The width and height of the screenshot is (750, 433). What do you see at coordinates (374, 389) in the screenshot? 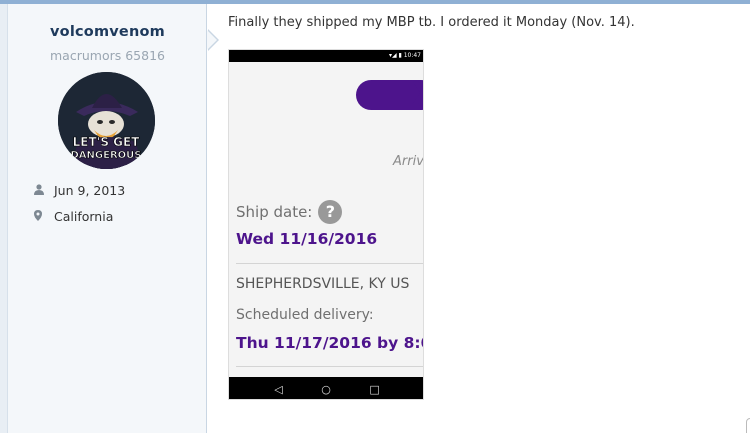
I see `recent-apps-icon: □` at bounding box center [374, 389].